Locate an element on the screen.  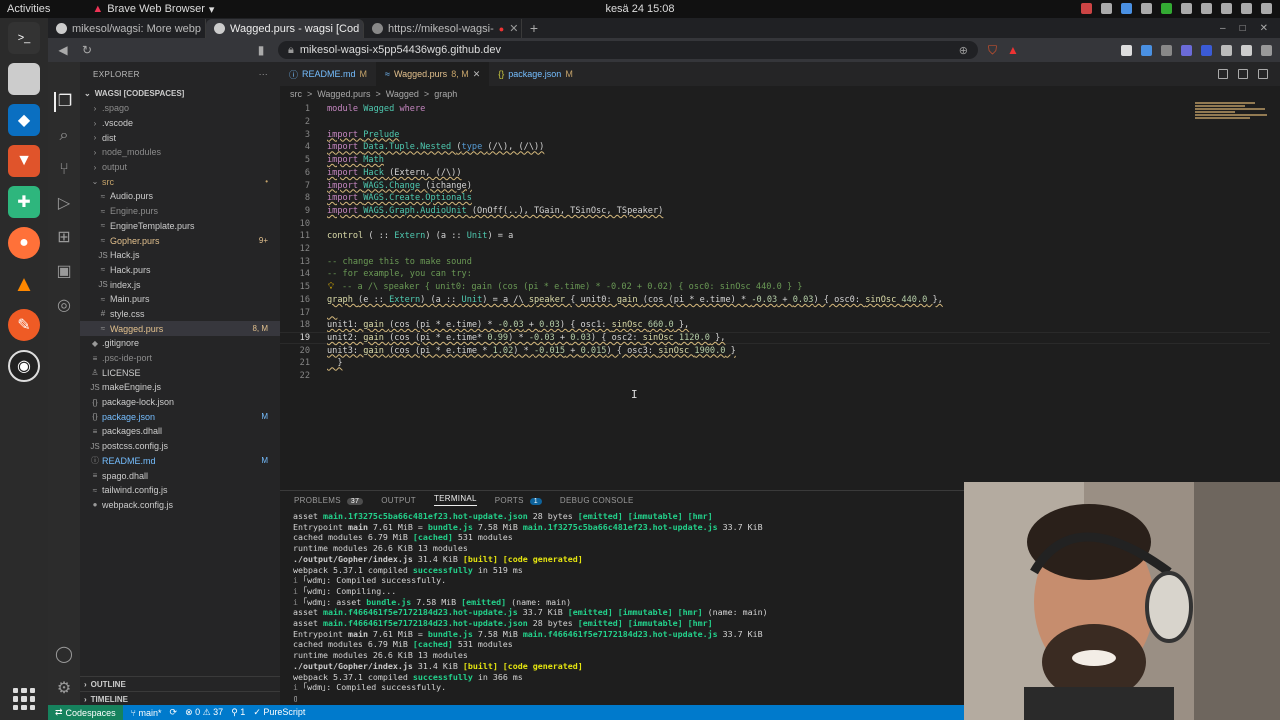
share-icon: ⊕ is located at coordinates (963, 50).